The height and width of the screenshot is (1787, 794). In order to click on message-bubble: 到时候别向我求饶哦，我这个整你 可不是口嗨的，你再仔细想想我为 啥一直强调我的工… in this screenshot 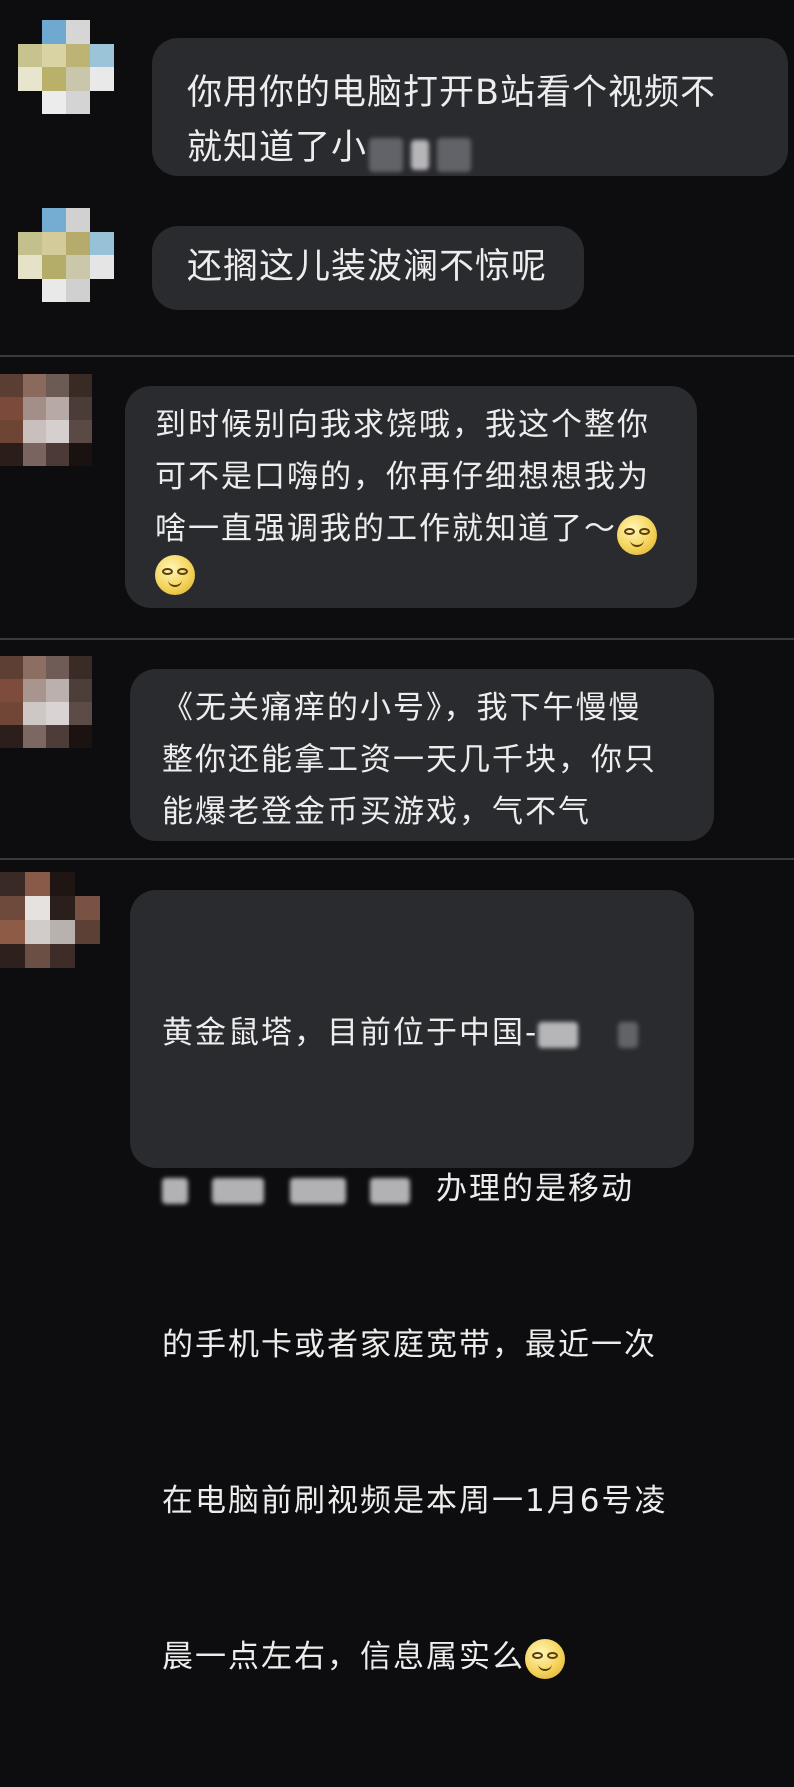, I will do `click(411, 497)`.